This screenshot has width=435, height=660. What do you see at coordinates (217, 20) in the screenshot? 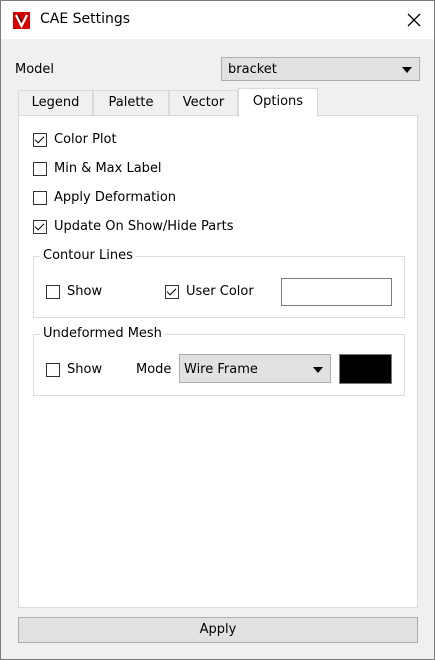
I see `title-bar: CAE Settings` at bounding box center [217, 20].